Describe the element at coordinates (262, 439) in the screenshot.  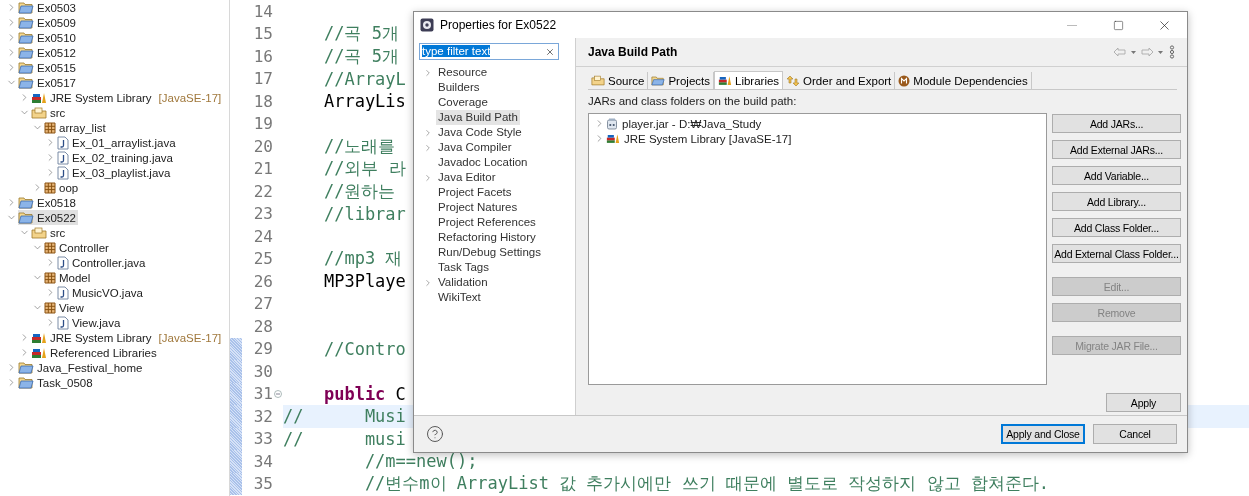
I see `line-number: 33` at that location.